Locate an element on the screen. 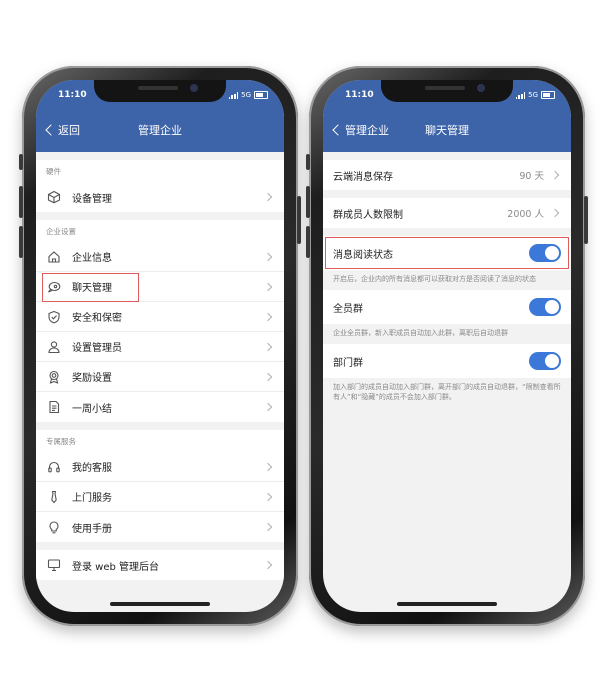 This screenshot has height=680, width=600. menu-item-device: 设备管理 is located at coordinates (160, 197).